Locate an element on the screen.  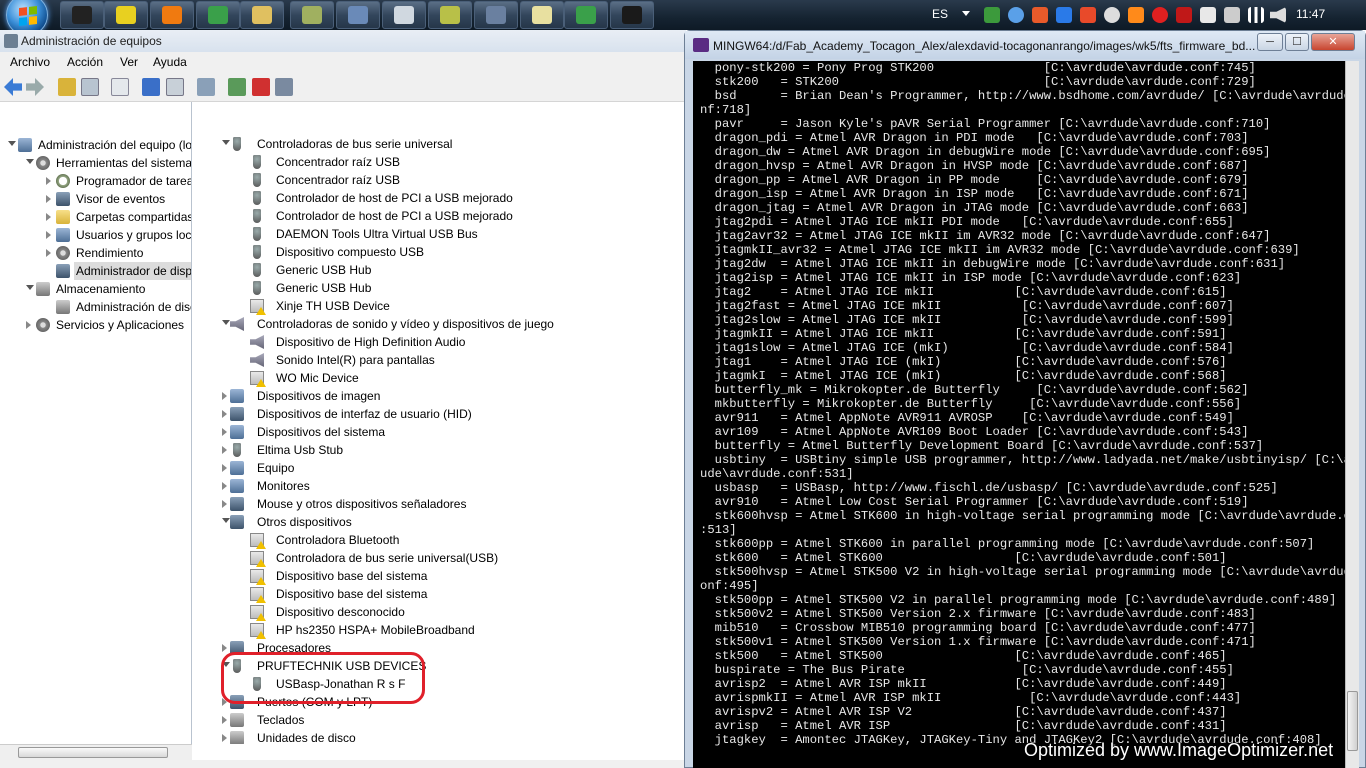
minimize-button: ─ is located at coordinates (1270, 42).